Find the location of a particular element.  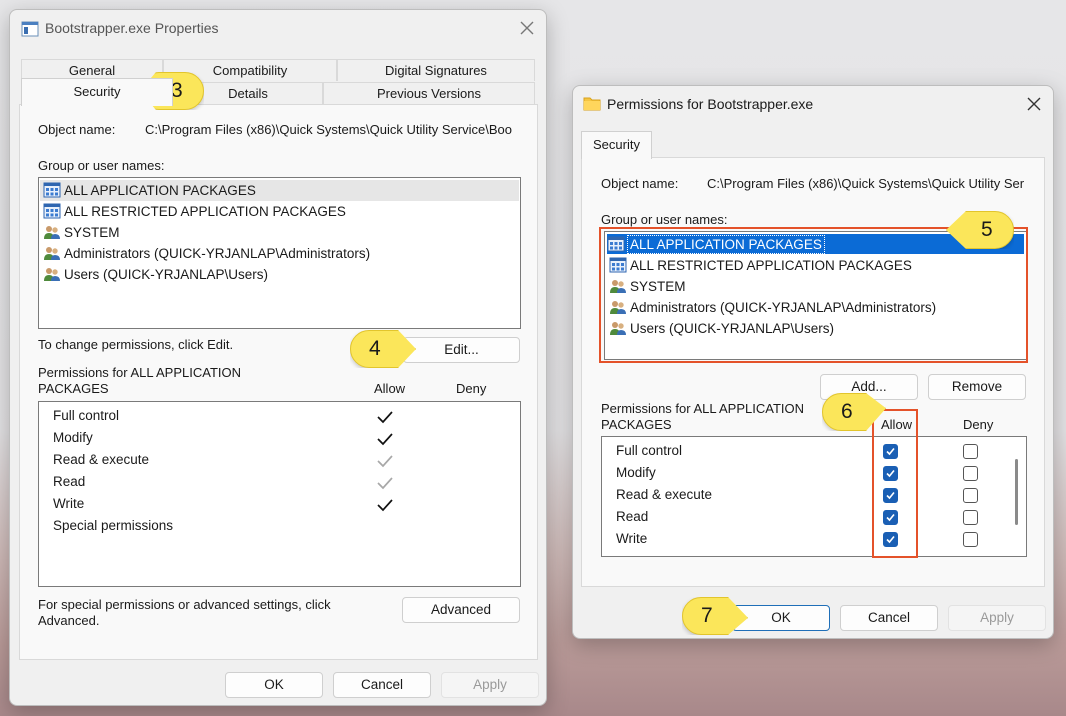

tab-previous-versions: Previous Versions is located at coordinates (429, 93).